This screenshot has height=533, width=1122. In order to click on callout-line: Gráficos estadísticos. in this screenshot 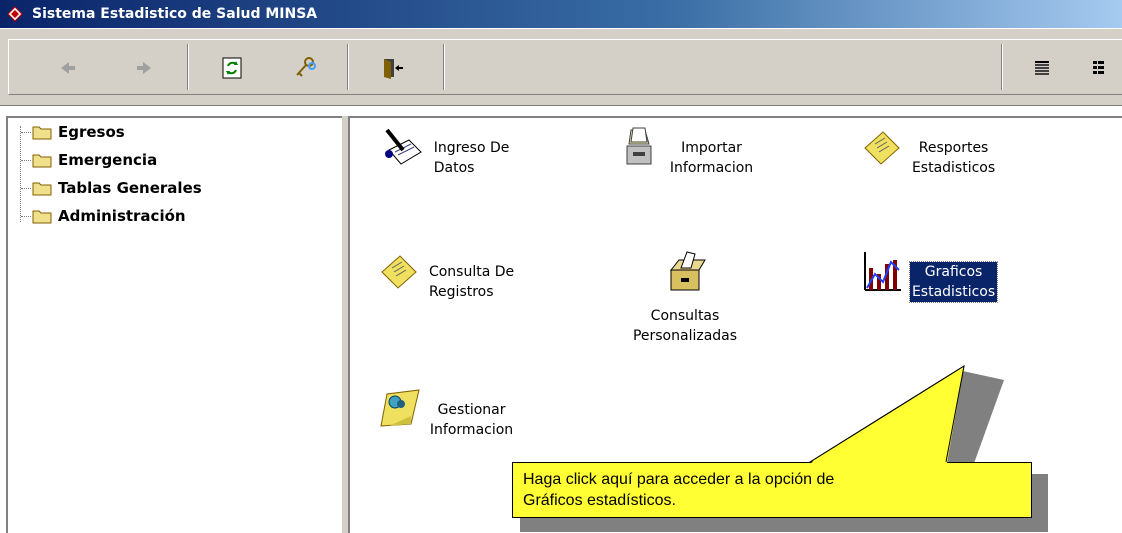, I will do `click(599, 500)`.